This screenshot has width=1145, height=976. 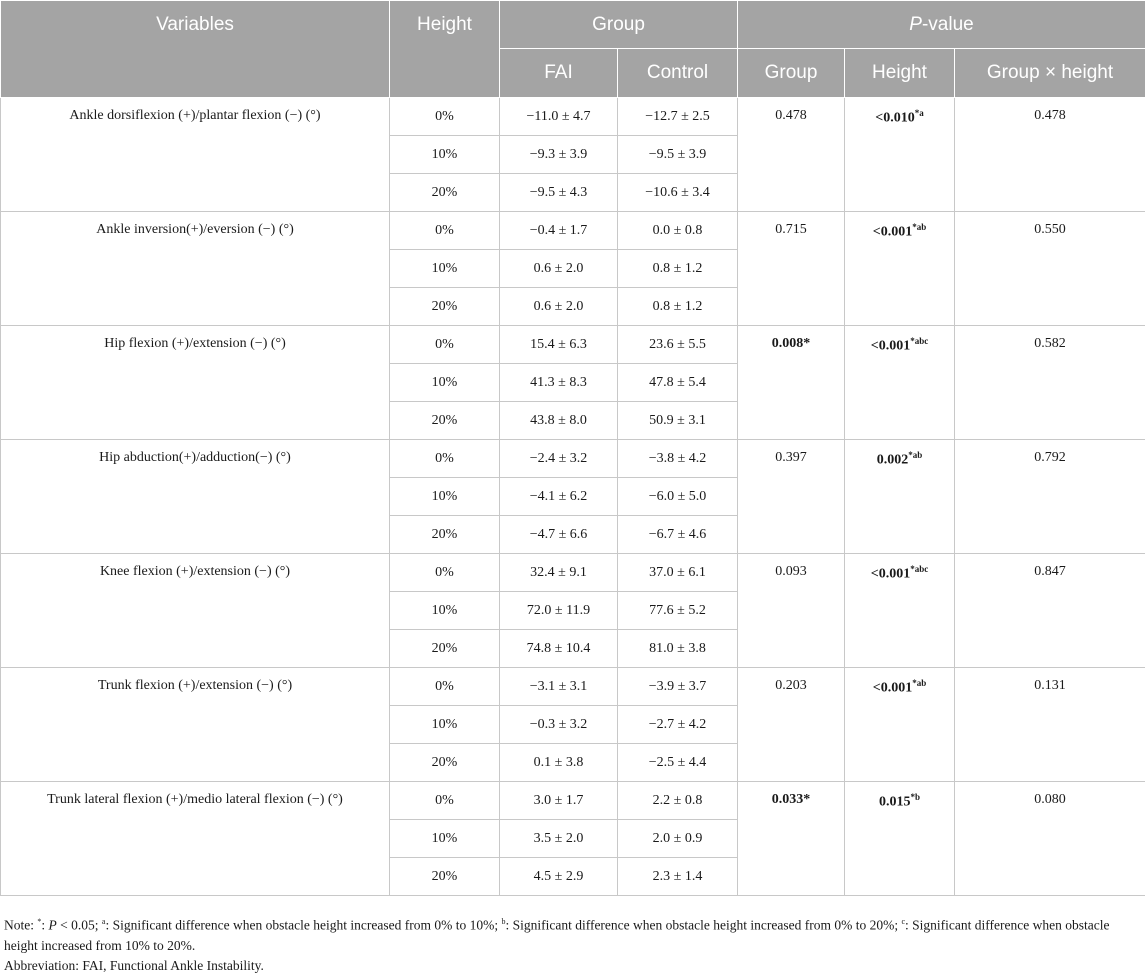 I want to click on header-control: Control, so click(x=678, y=73).